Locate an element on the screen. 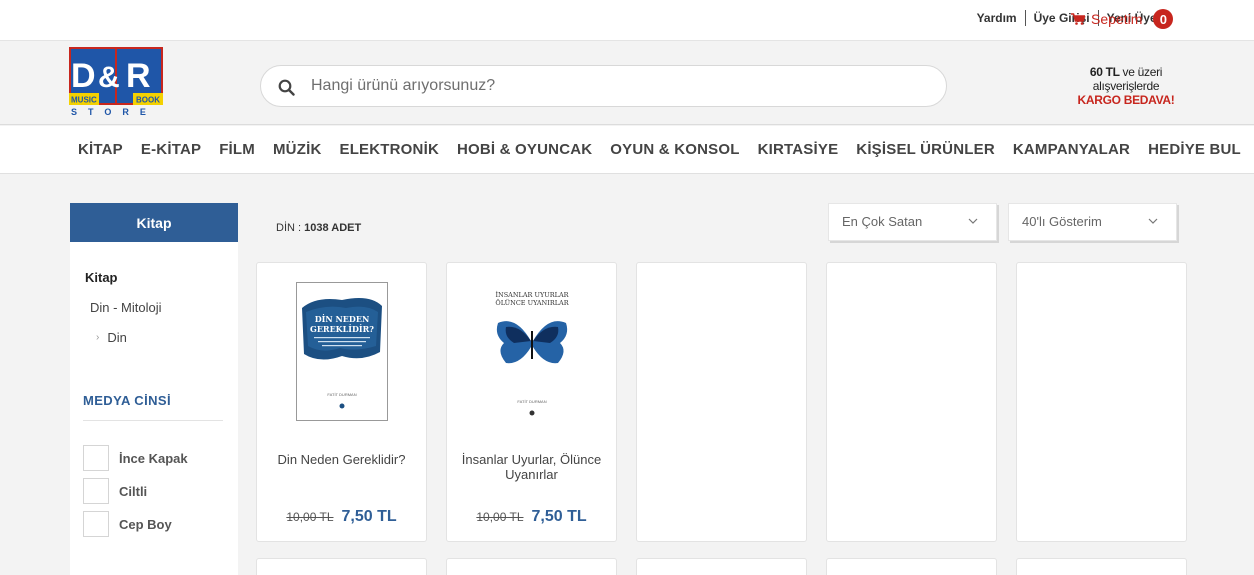 The image size is (1254, 575). promo-line3: KARGO BEDAVA! is located at coordinates (1126, 100).